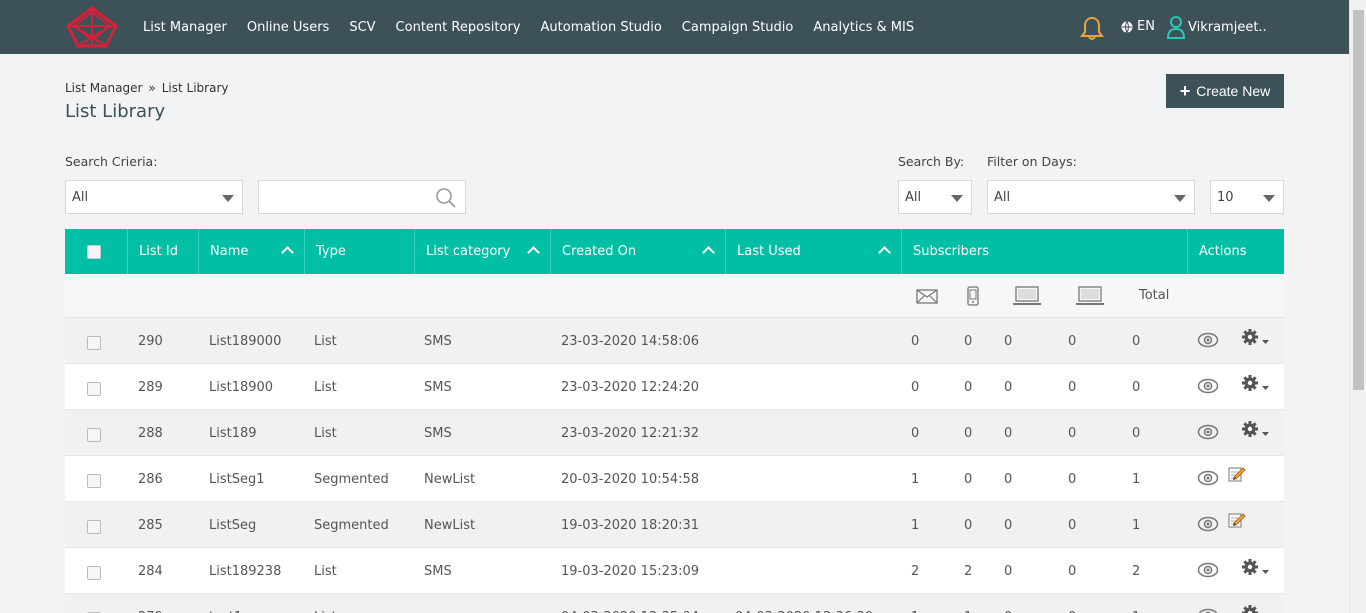 Image resolution: width=1366 pixels, height=613 pixels. Describe the element at coordinates (331, 251) in the screenshot. I see `header-type-label: Type` at that location.